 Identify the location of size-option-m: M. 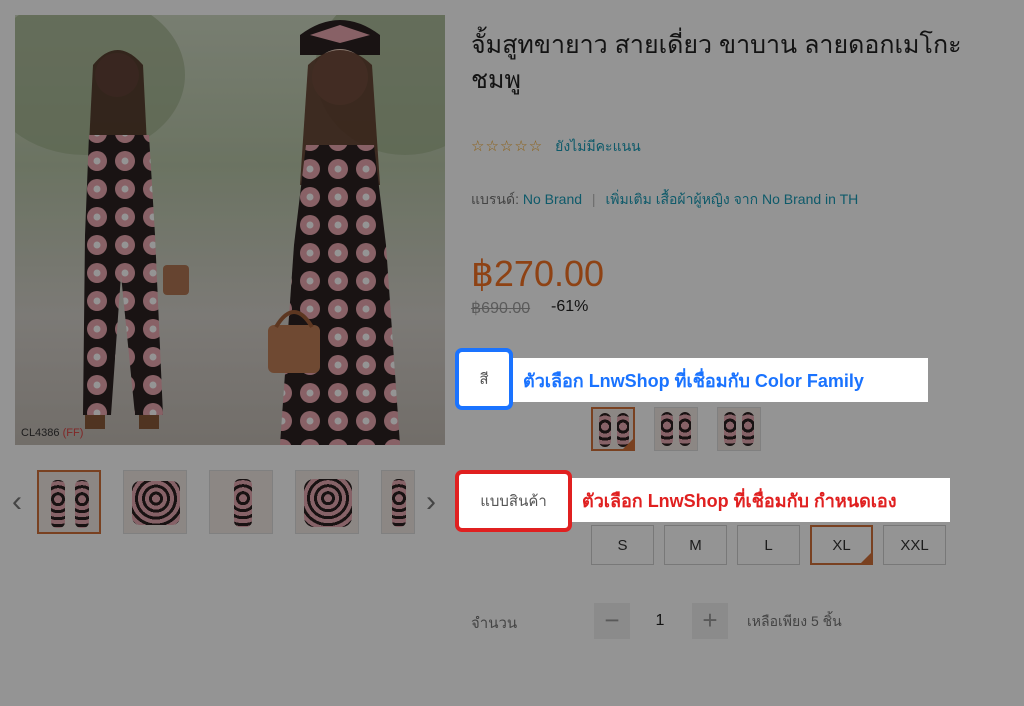
(695, 545).